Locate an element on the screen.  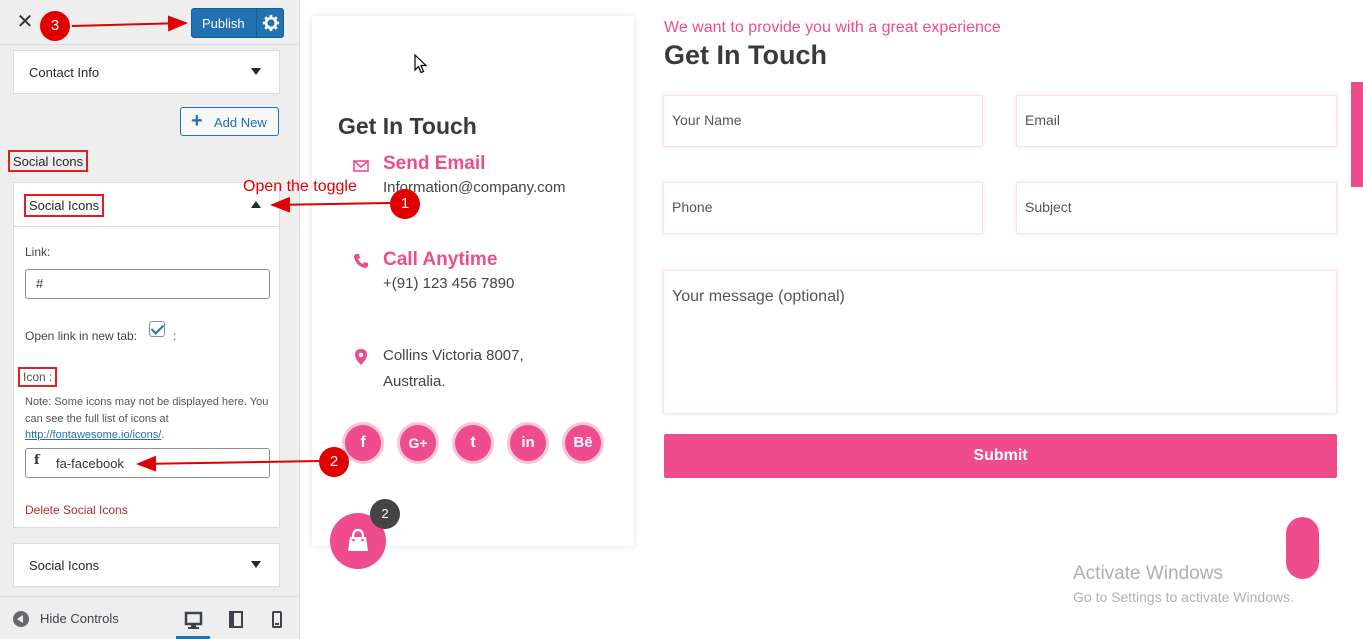
envelope-icon is located at coordinates (361, 166).